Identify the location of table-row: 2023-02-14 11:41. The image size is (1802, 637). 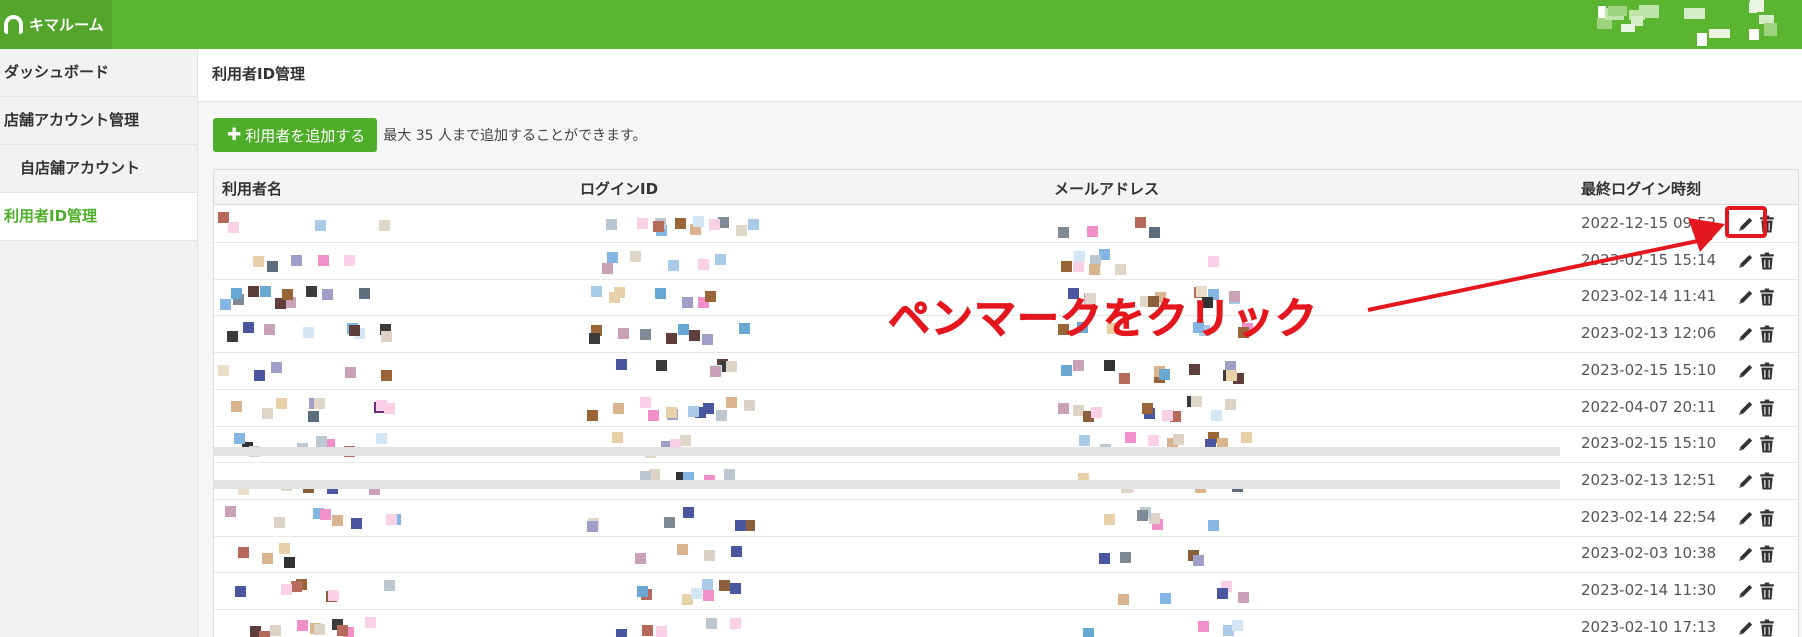
(1006, 298).